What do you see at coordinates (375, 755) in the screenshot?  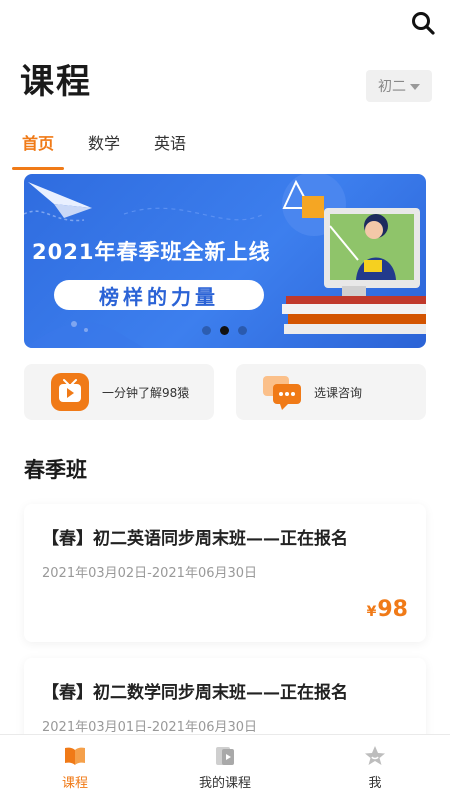 I see `star-profile-icon` at bounding box center [375, 755].